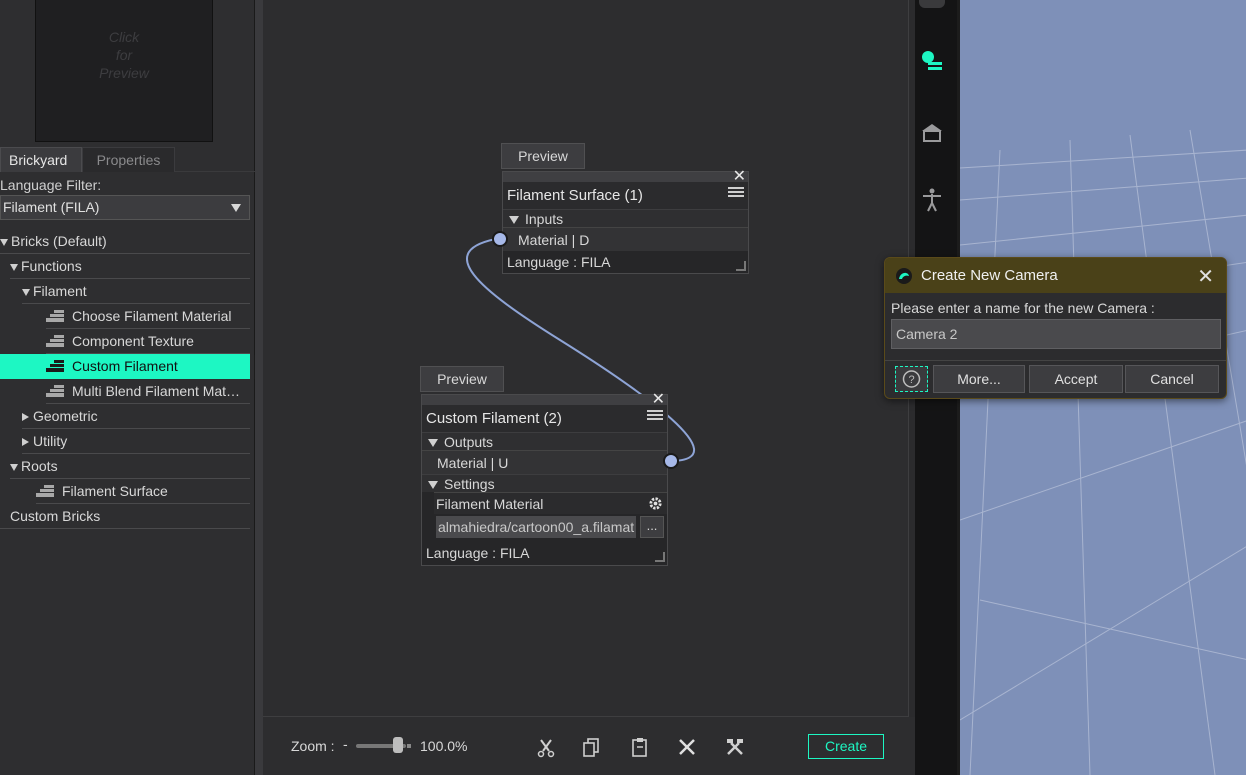  I want to click on material-path-field: almahiedra/cartoon00_a.filamat, so click(536, 527).